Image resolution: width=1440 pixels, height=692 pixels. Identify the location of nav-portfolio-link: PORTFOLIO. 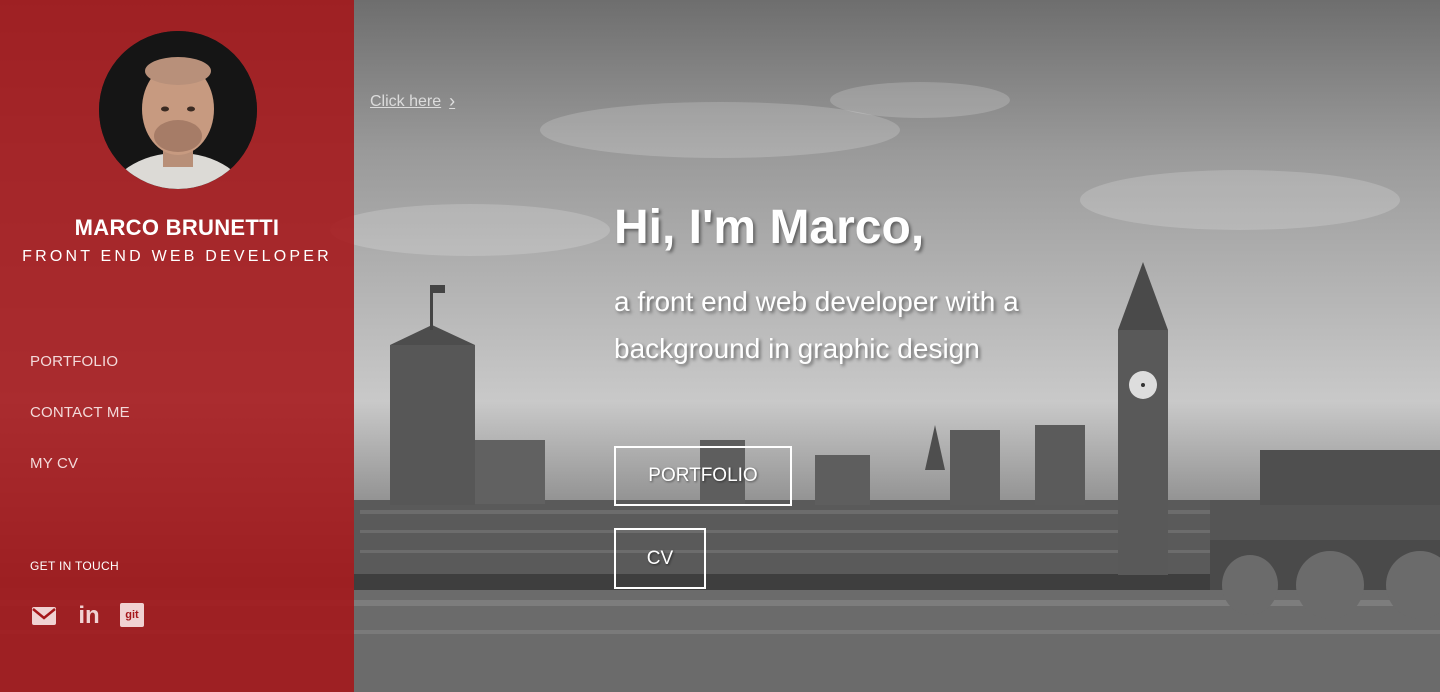
(74, 361).